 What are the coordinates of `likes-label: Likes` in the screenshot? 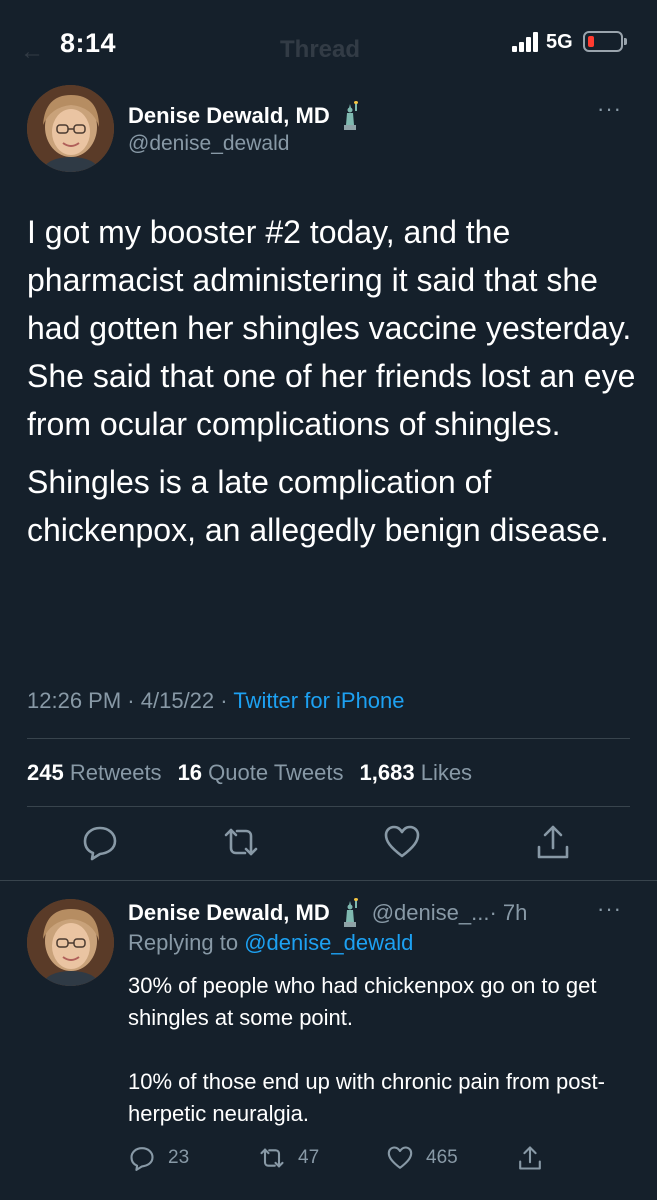 It's located at (446, 772).